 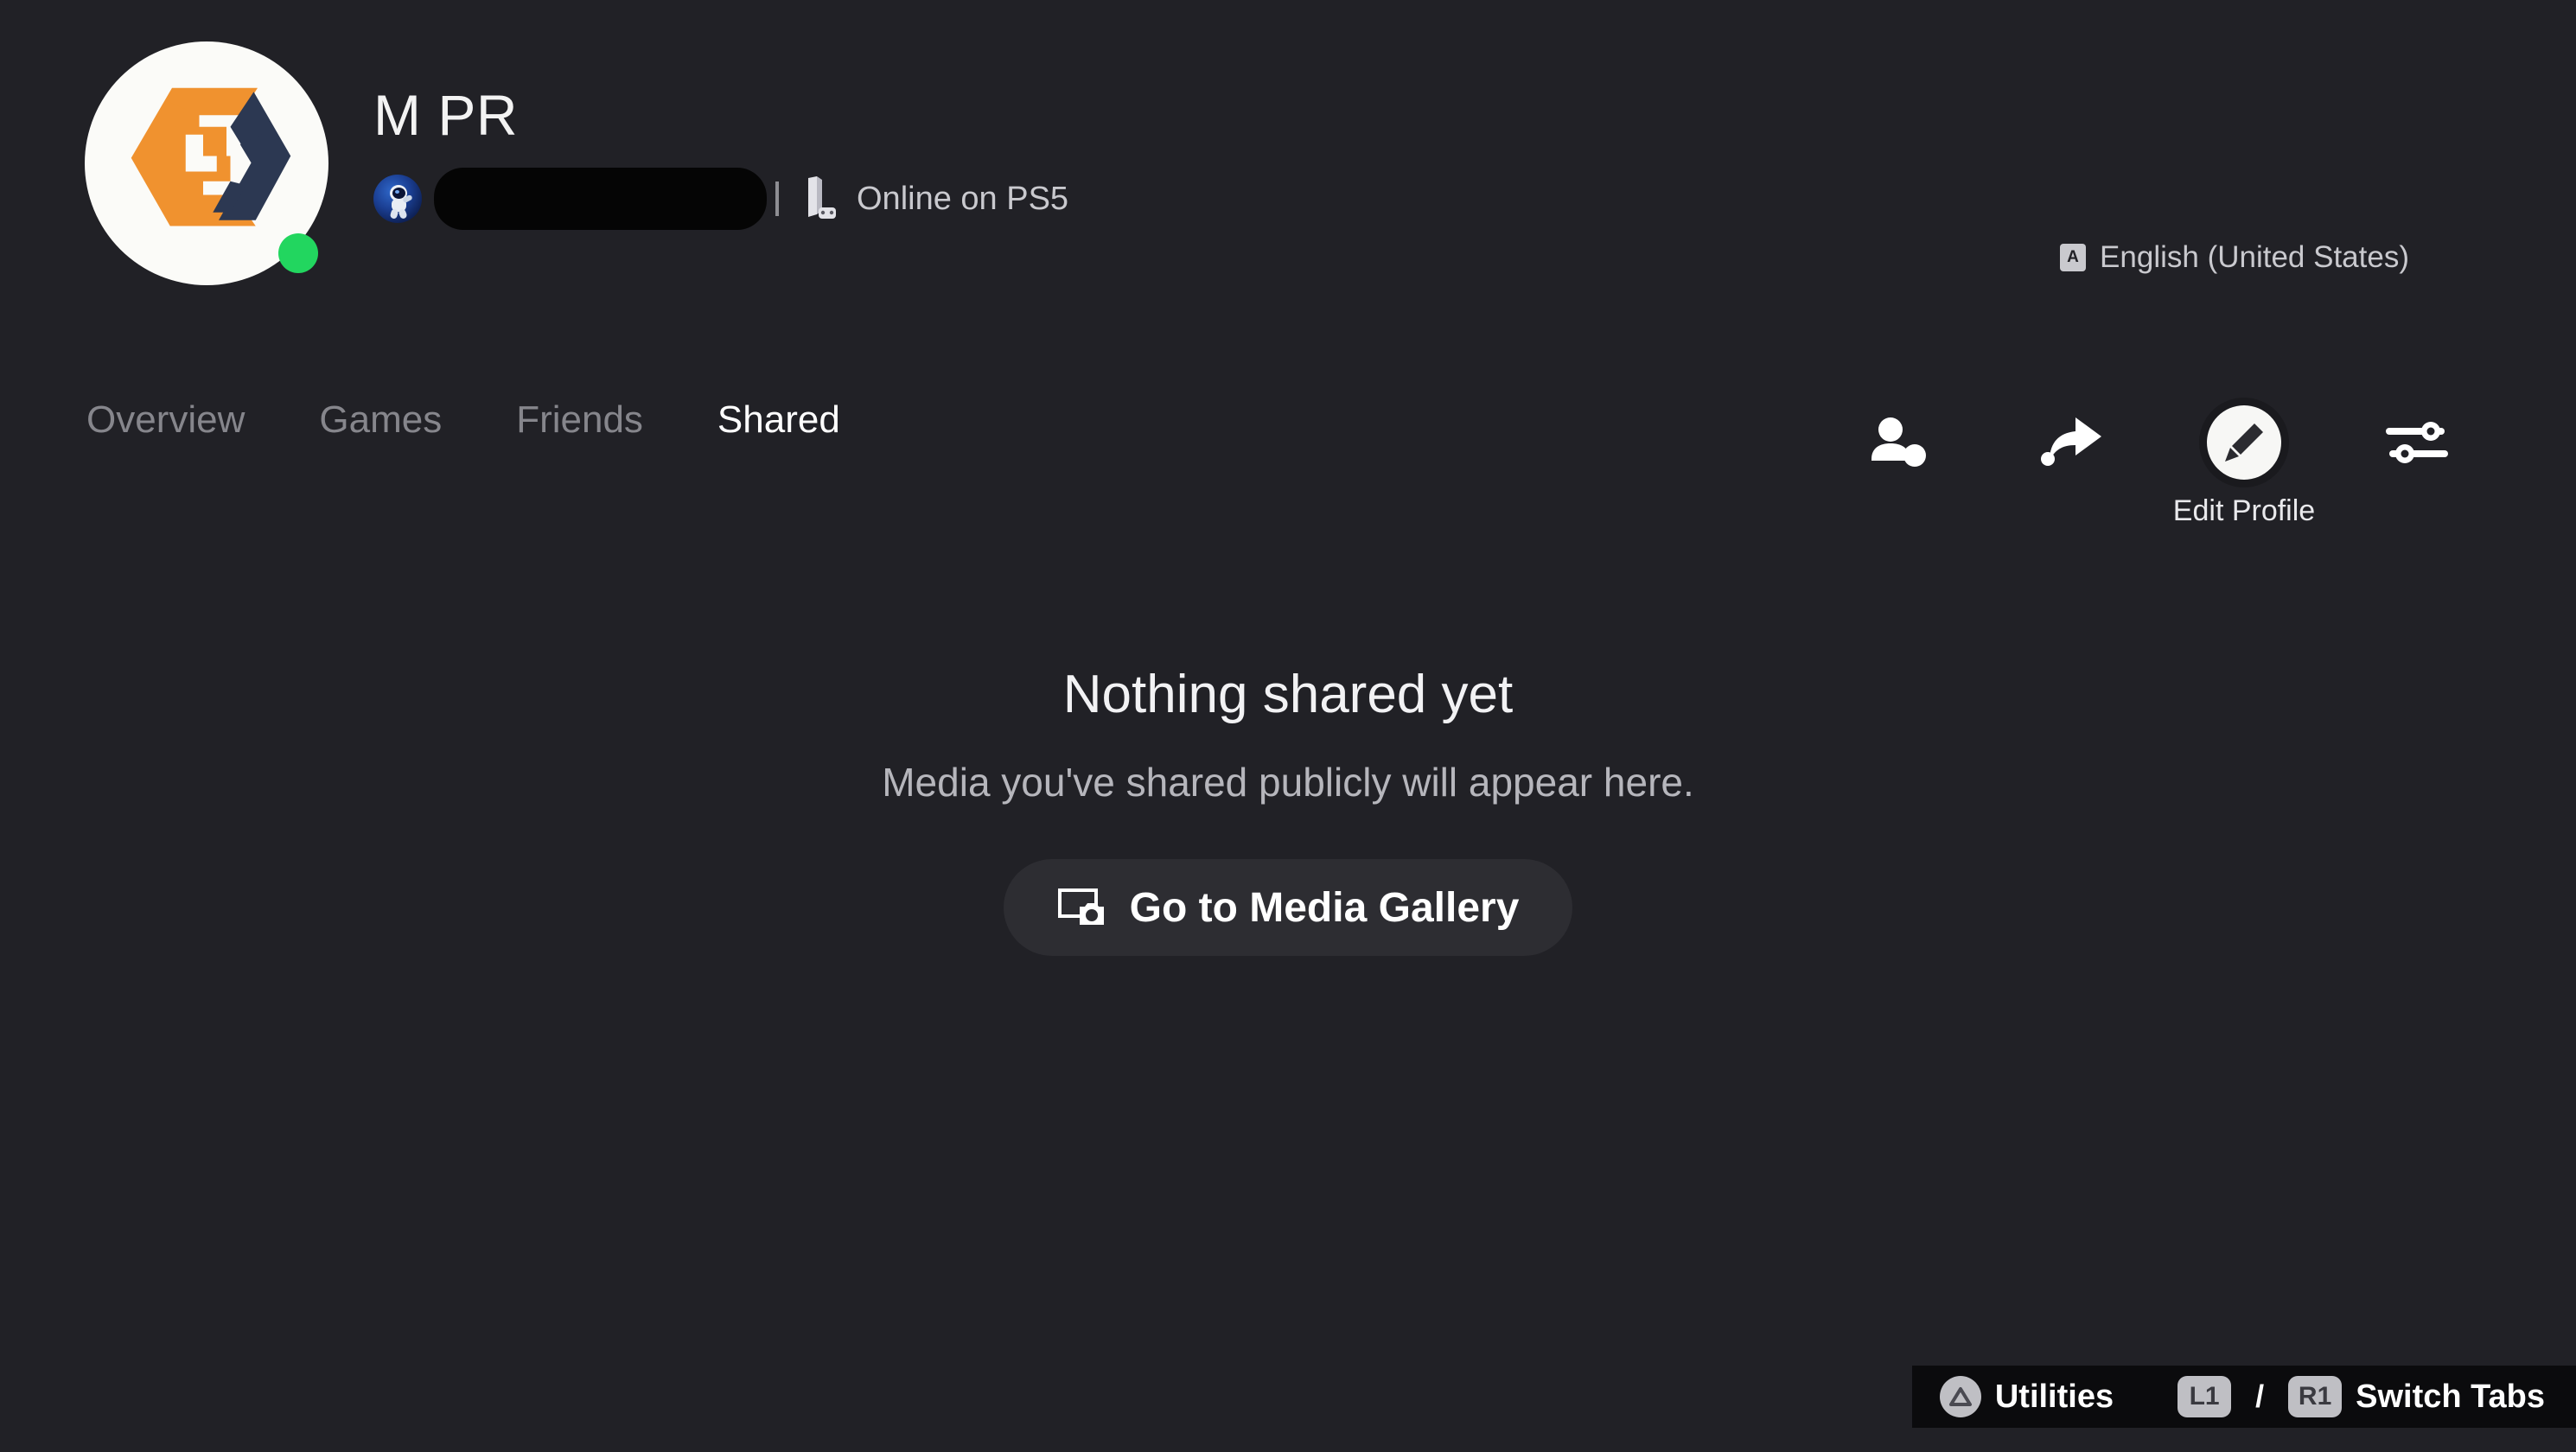 I want to click on subline-separator, so click(x=777, y=199).